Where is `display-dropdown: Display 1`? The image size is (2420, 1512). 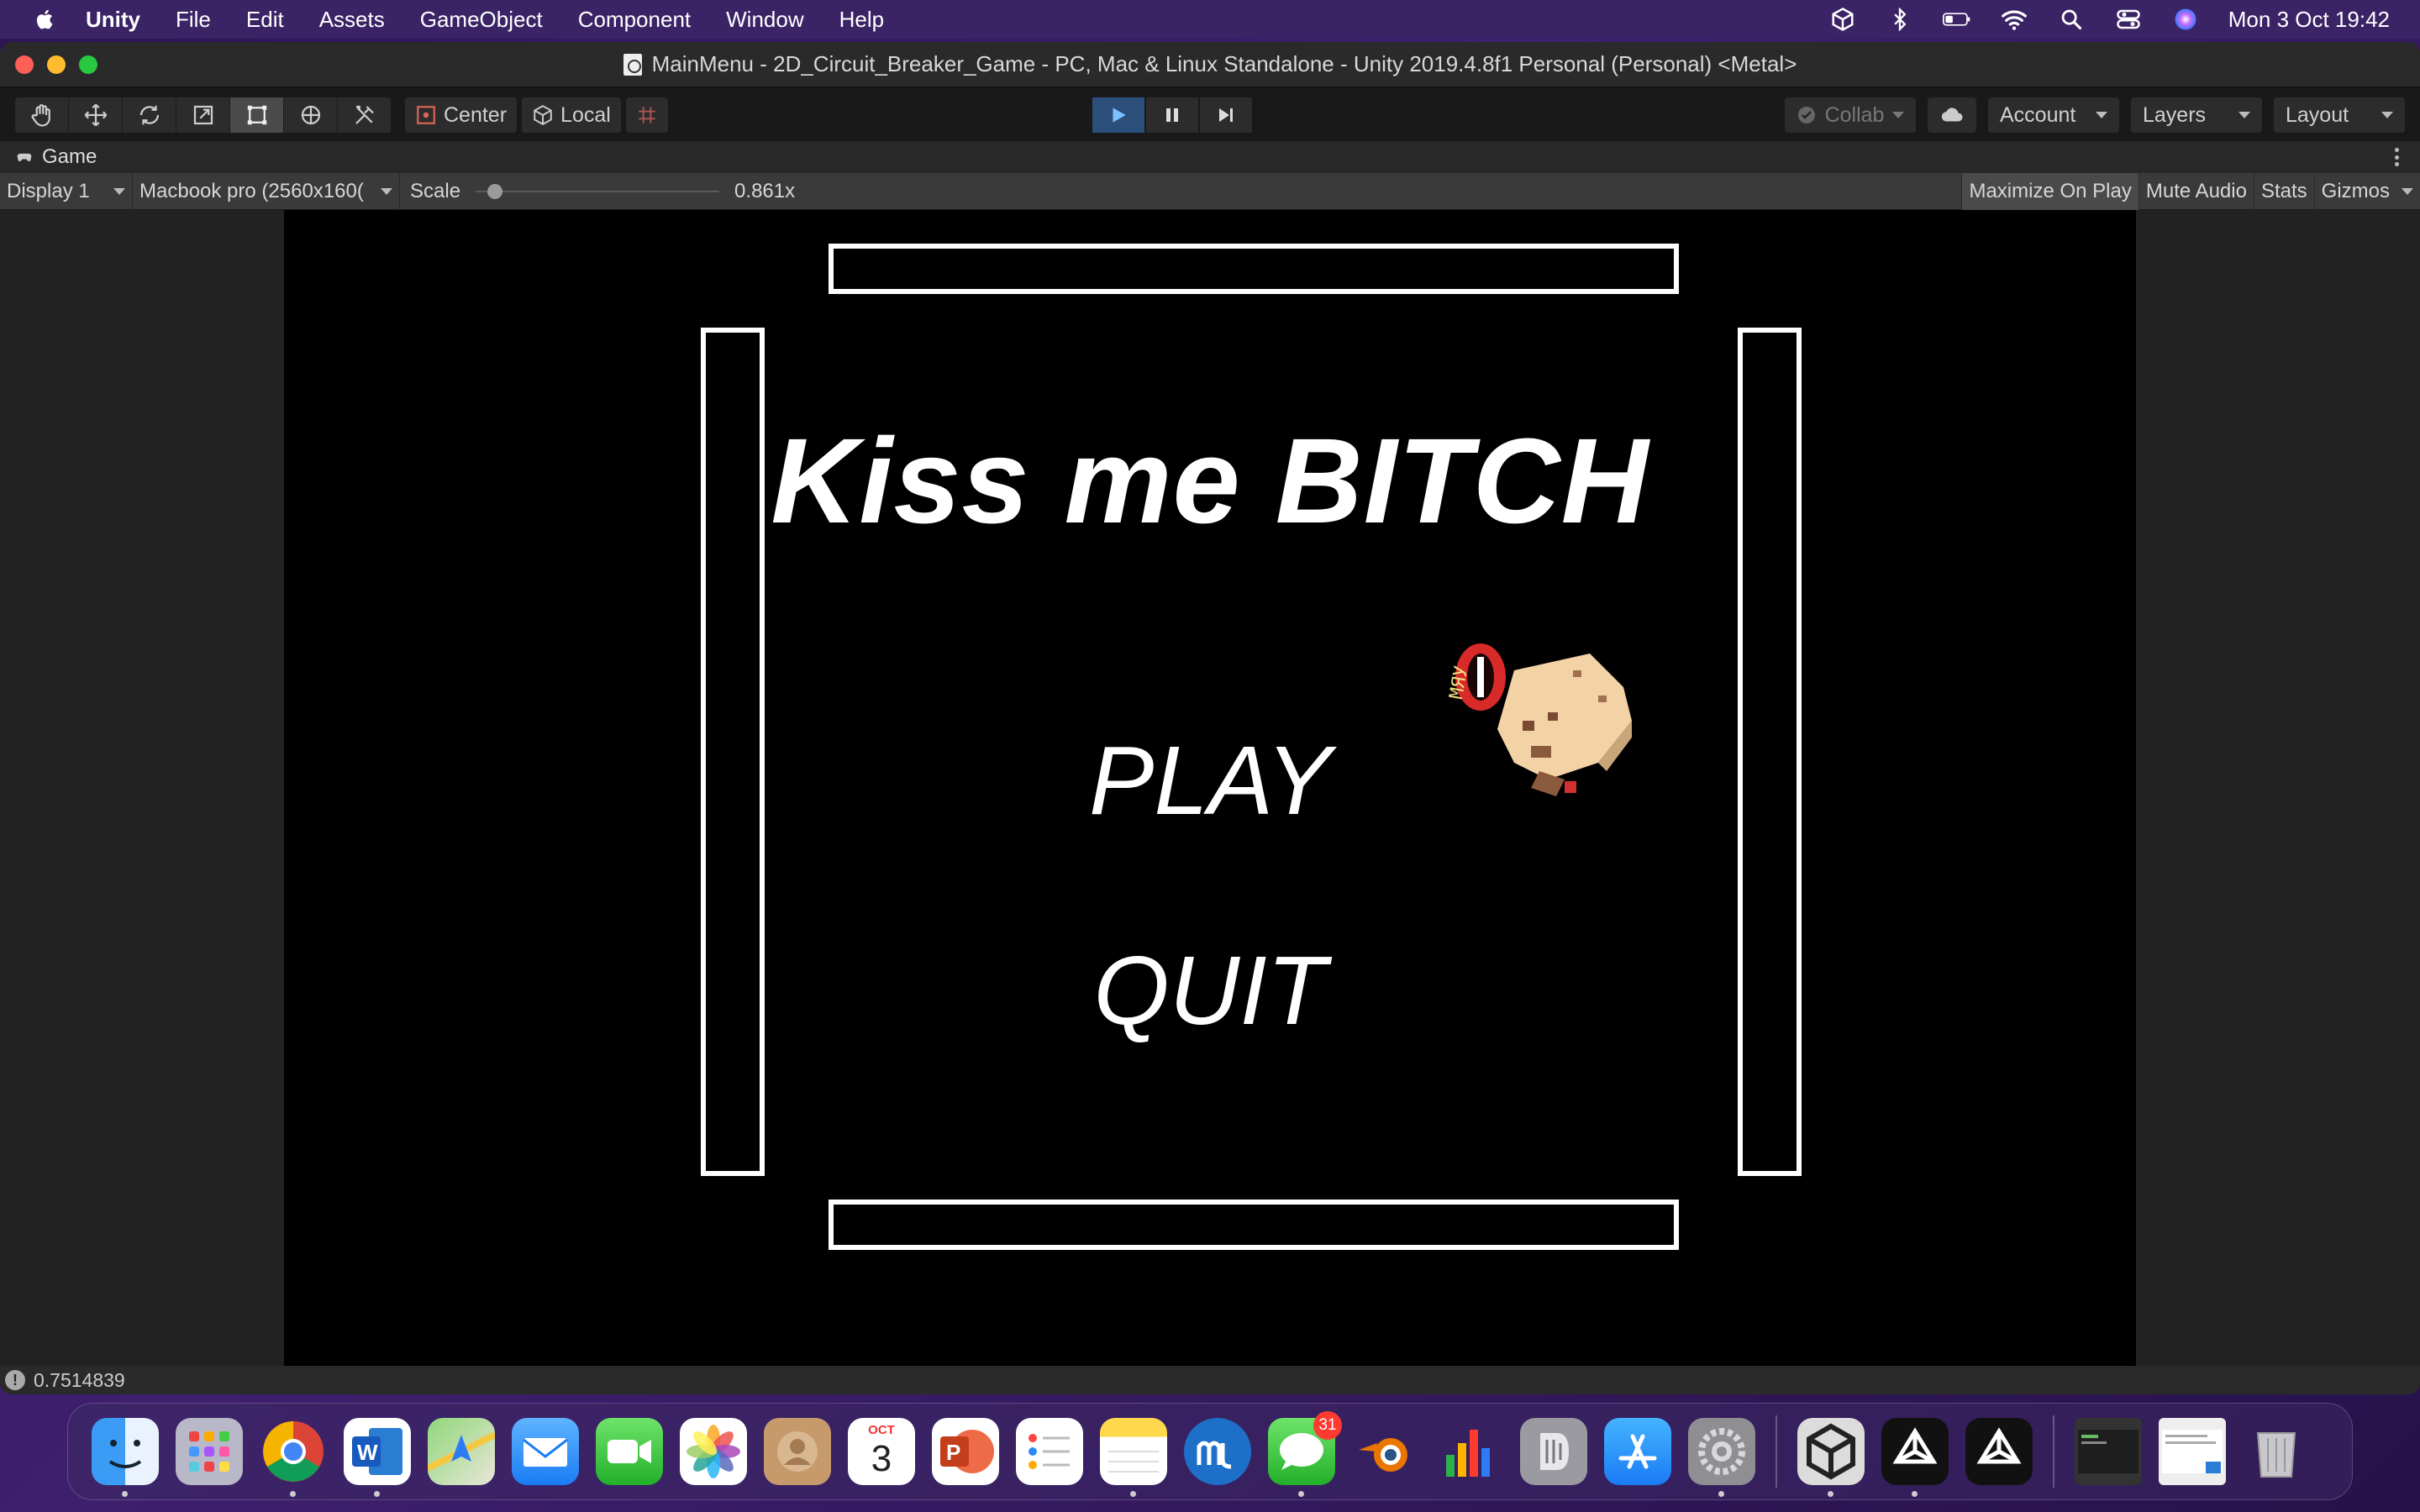
display-dropdown: Display 1 is located at coordinates (66, 191).